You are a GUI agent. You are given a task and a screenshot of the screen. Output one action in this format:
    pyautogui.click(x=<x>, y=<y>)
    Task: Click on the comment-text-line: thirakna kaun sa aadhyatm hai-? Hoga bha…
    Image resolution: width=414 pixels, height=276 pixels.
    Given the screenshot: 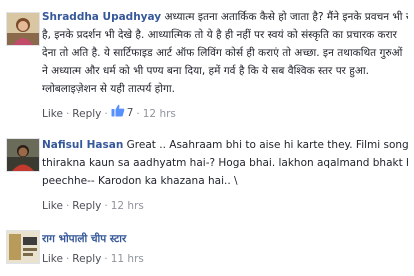 What is the action you would take?
    pyautogui.click(x=225, y=163)
    